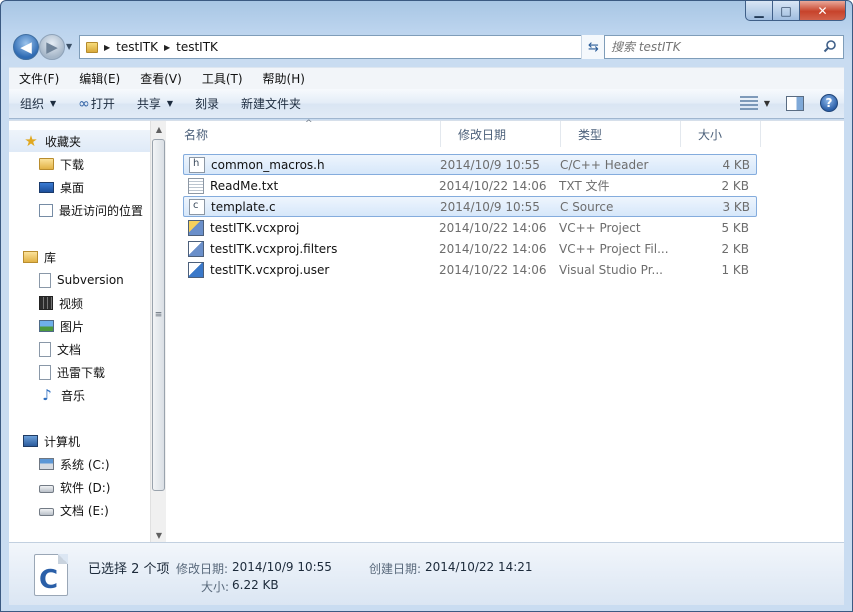 The height and width of the screenshot is (612, 853). I want to click on sidebar-item-label: 系统 (C:), so click(85, 464).